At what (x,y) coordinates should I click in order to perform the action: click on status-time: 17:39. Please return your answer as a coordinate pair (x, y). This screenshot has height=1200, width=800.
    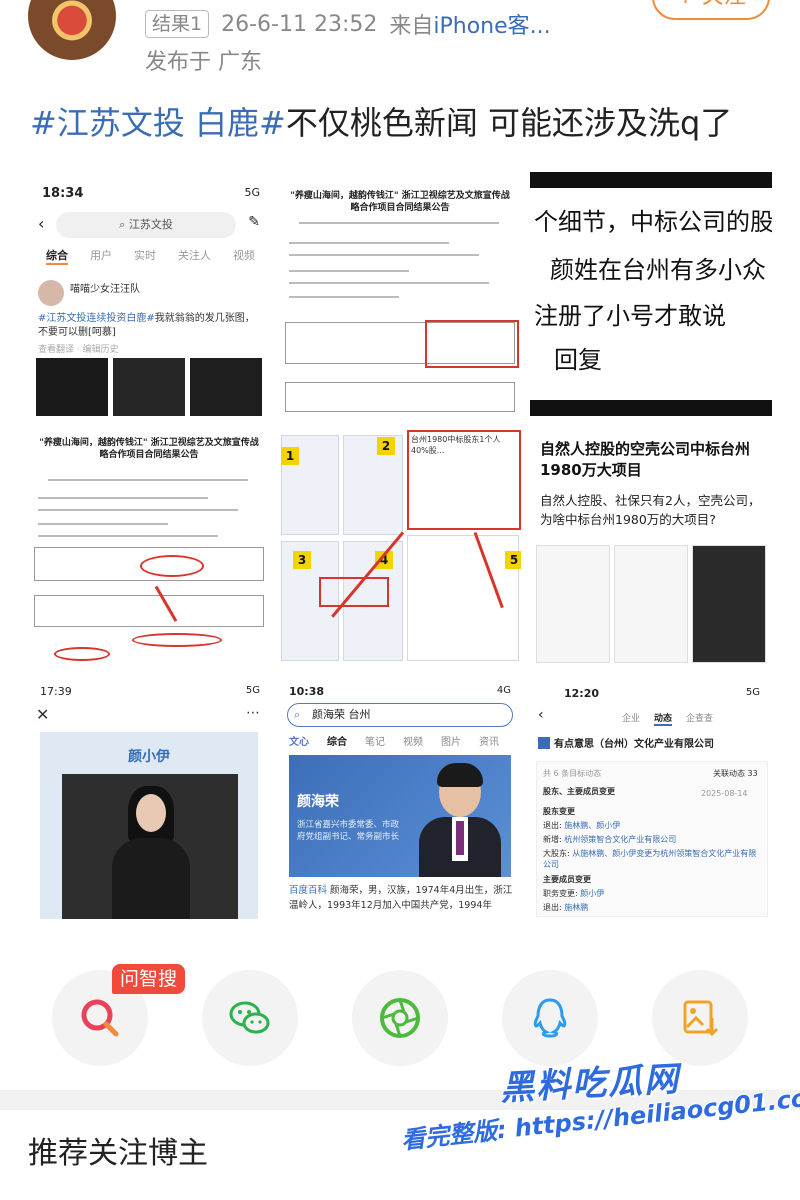
    Looking at the image, I should click on (56, 691).